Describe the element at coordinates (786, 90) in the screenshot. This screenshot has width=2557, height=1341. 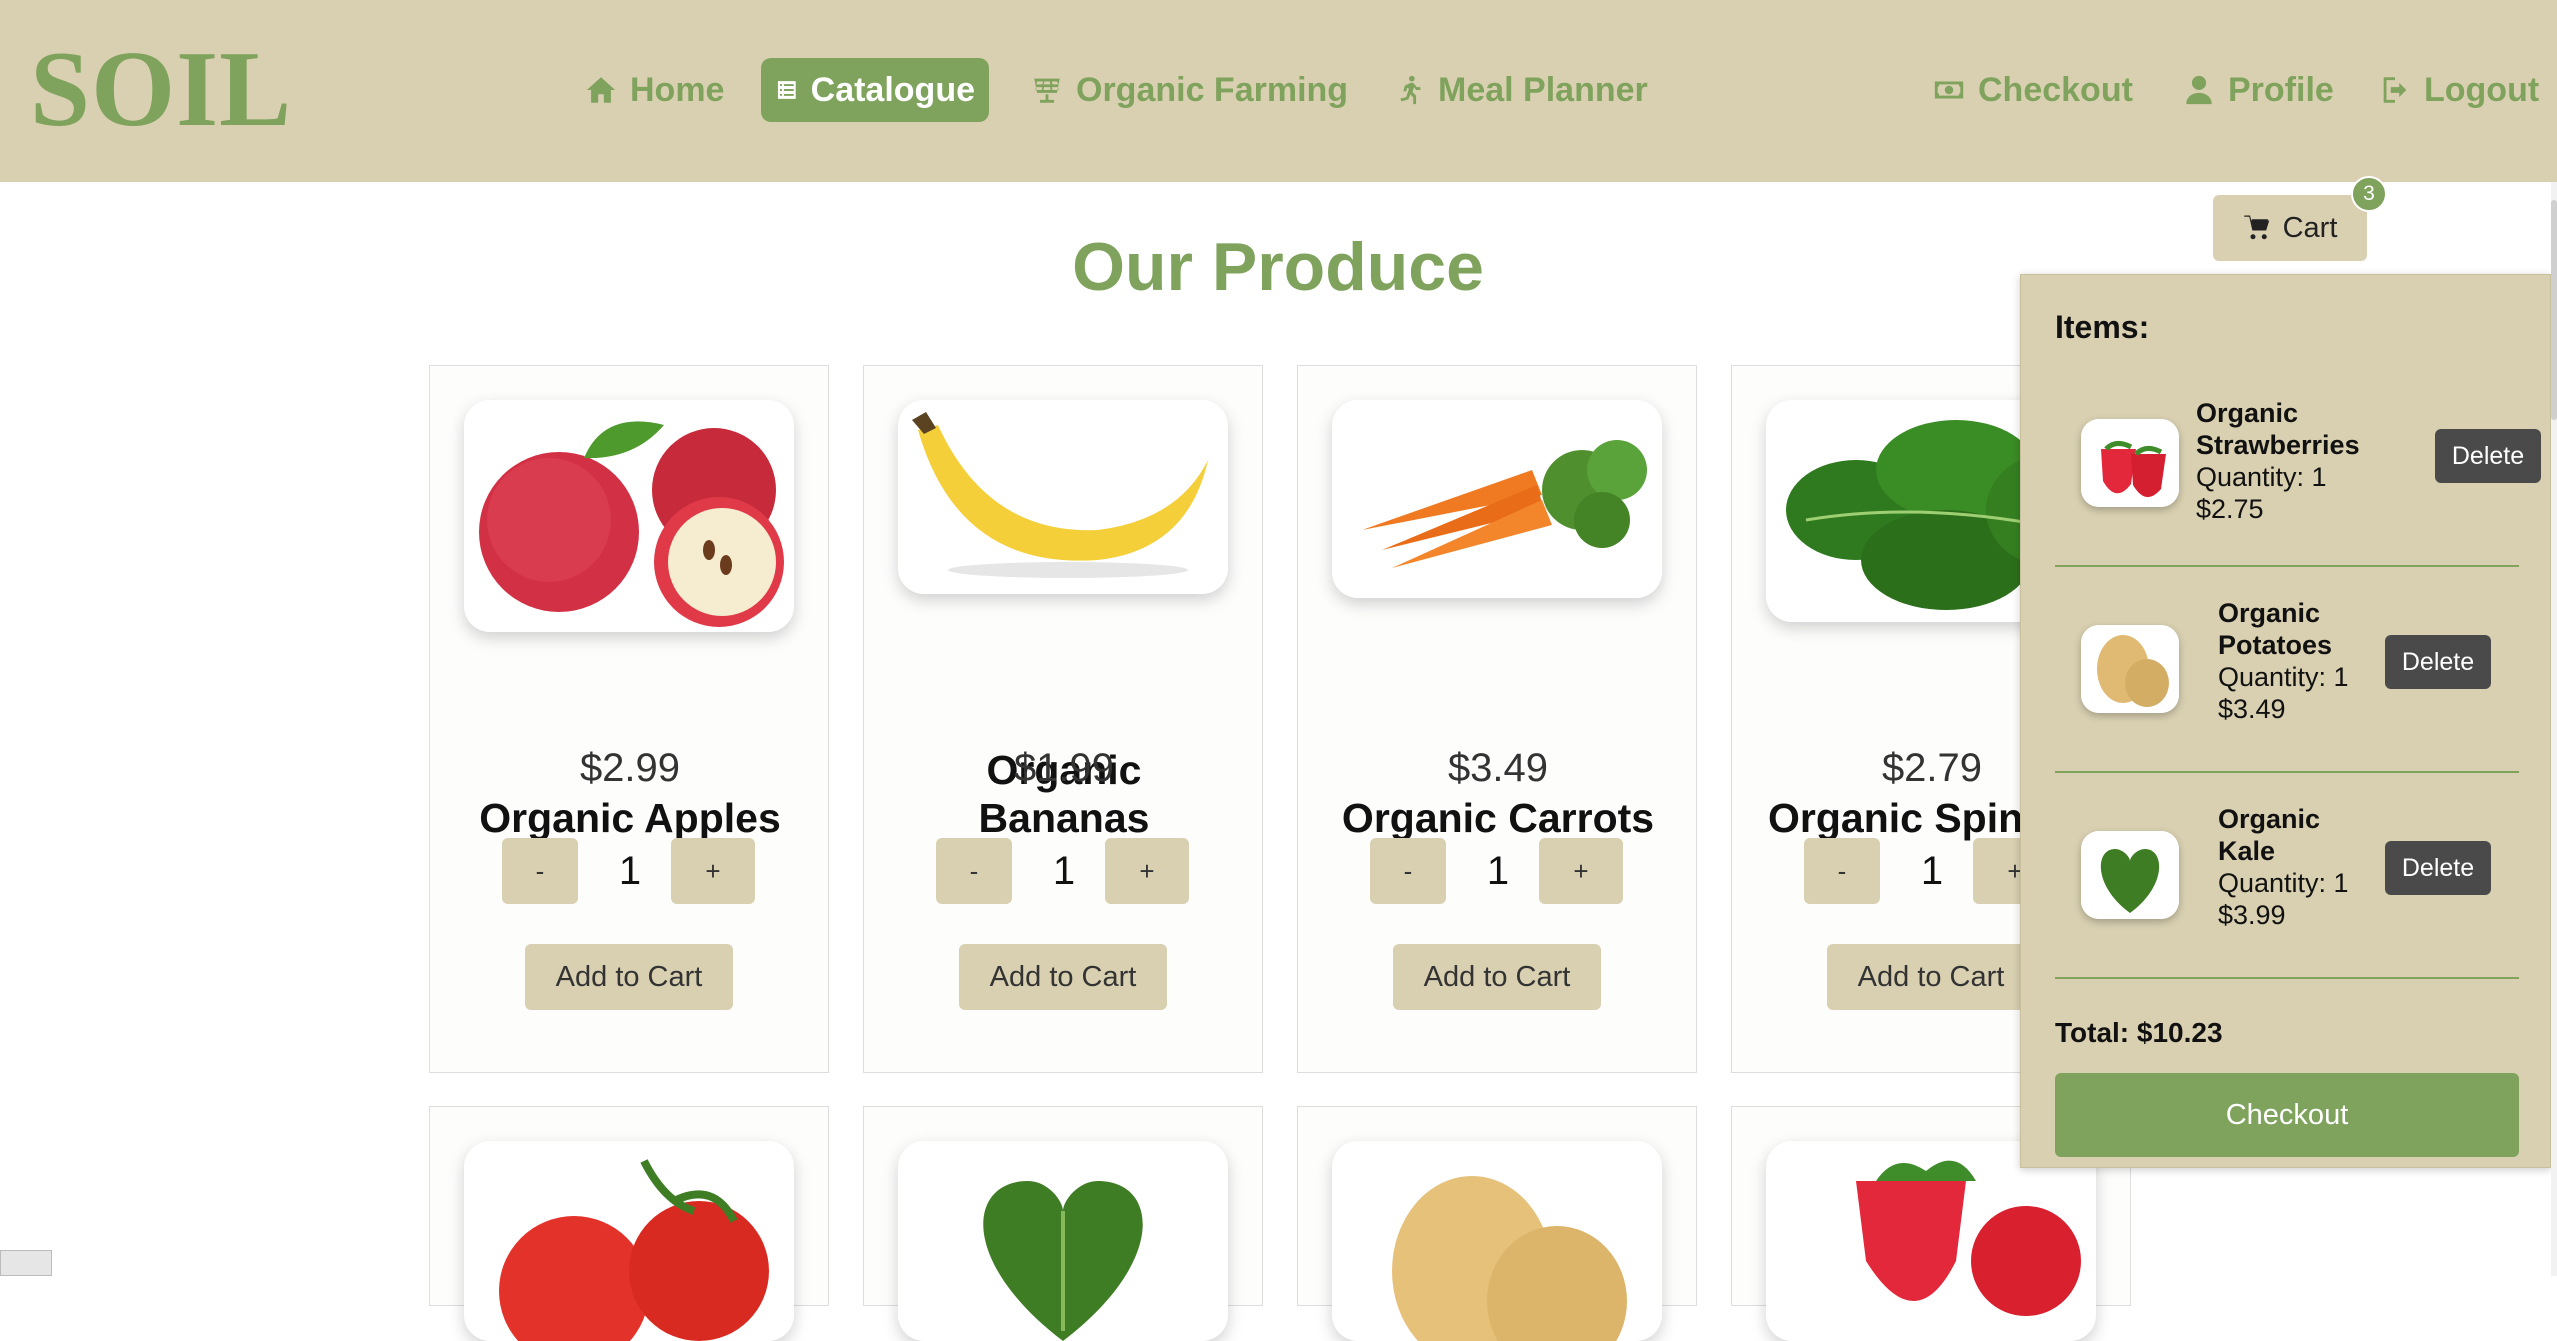
I see `list-icon` at that location.